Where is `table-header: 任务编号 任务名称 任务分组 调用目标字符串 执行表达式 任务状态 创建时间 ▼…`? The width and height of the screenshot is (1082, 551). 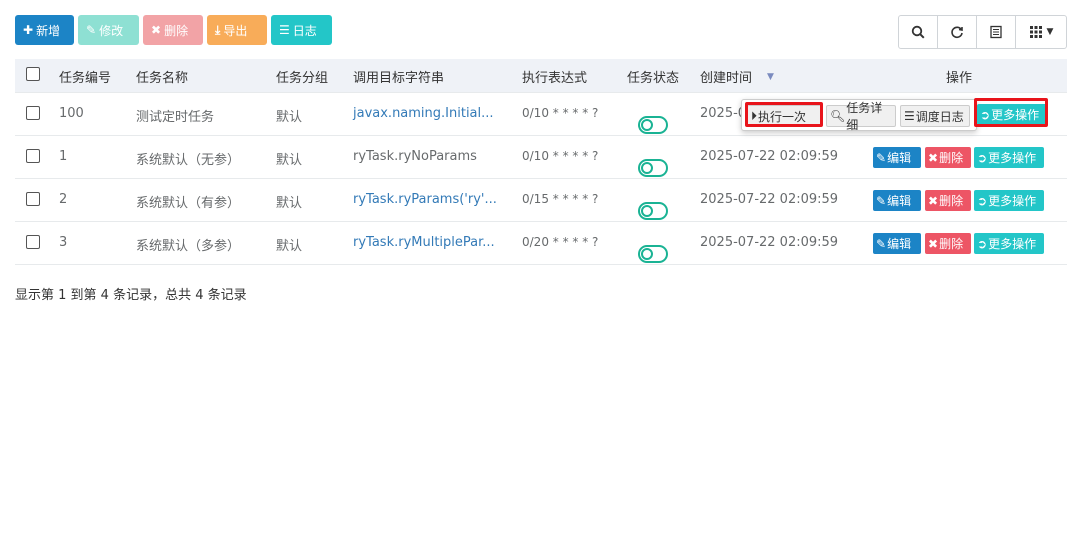 table-header: 任务编号 任务名称 任务分组 调用目标字符串 执行表达式 任务状态 创建时间 ▼… is located at coordinates (541, 76).